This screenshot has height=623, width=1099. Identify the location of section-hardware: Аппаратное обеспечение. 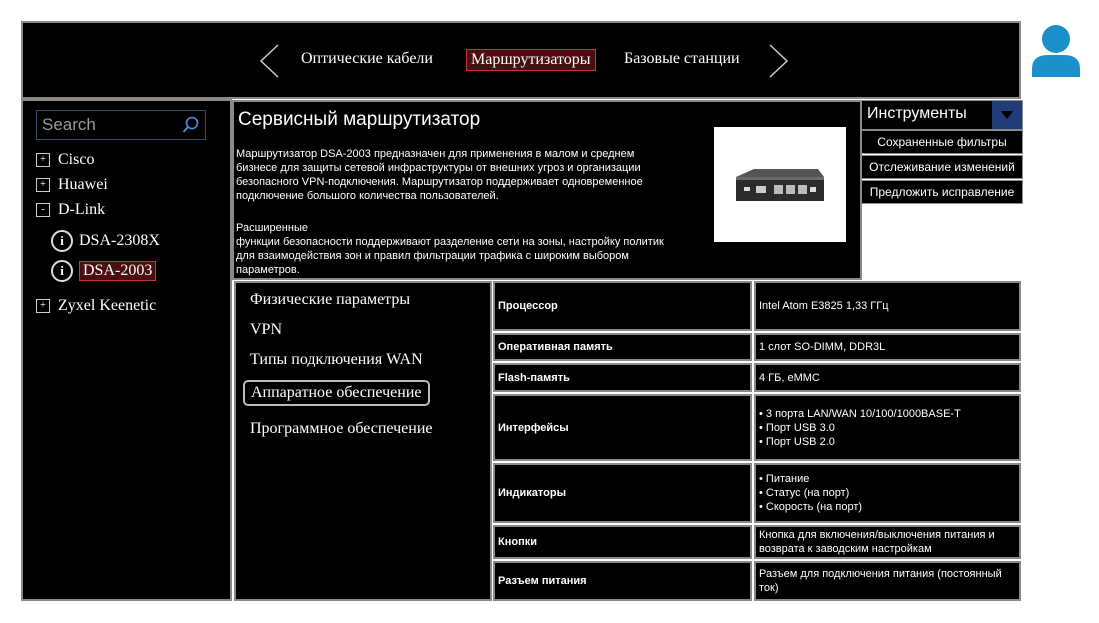
(336, 393).